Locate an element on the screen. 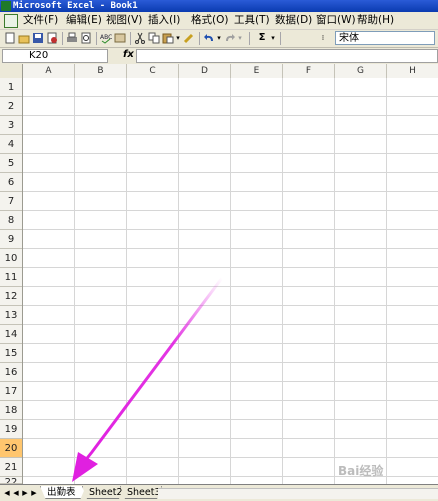 Image resolution: width=438 pixels, height=501 pixels. redo-dropdown-icon: ▾ is located at coordinates (240, 38).